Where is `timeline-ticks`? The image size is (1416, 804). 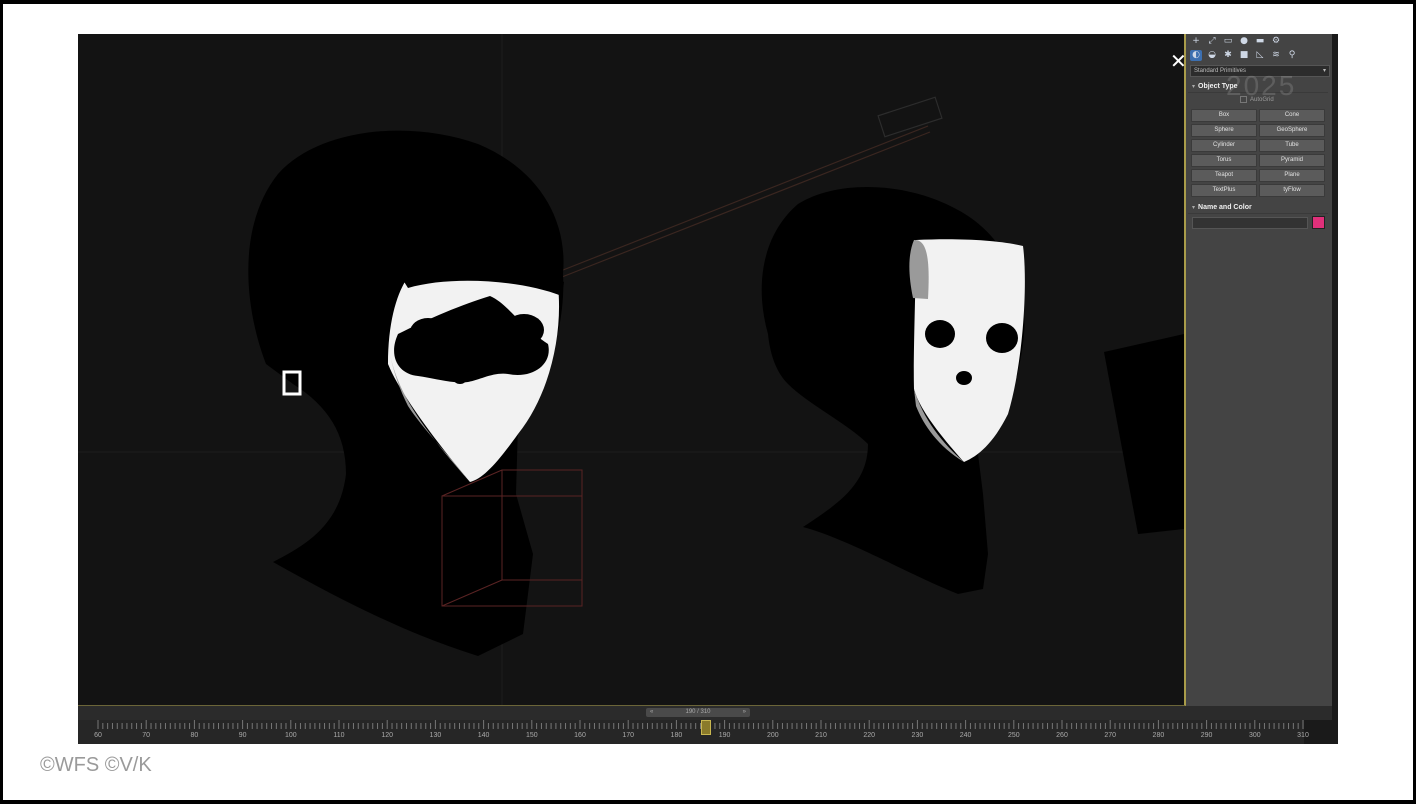
timeline-ticks is located at coordinates (700, 724).